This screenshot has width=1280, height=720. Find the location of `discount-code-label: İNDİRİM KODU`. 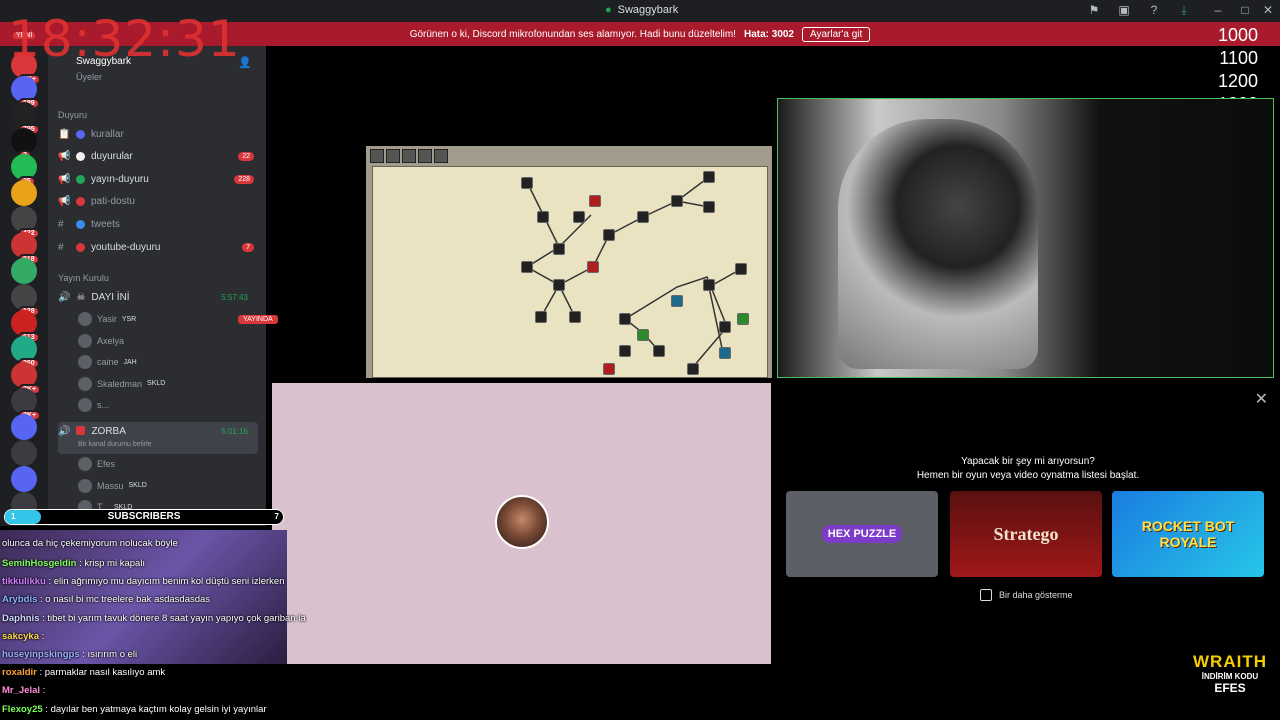

discount-code-label: İNDİRİM KODU is located at coordinates (1230, 676).